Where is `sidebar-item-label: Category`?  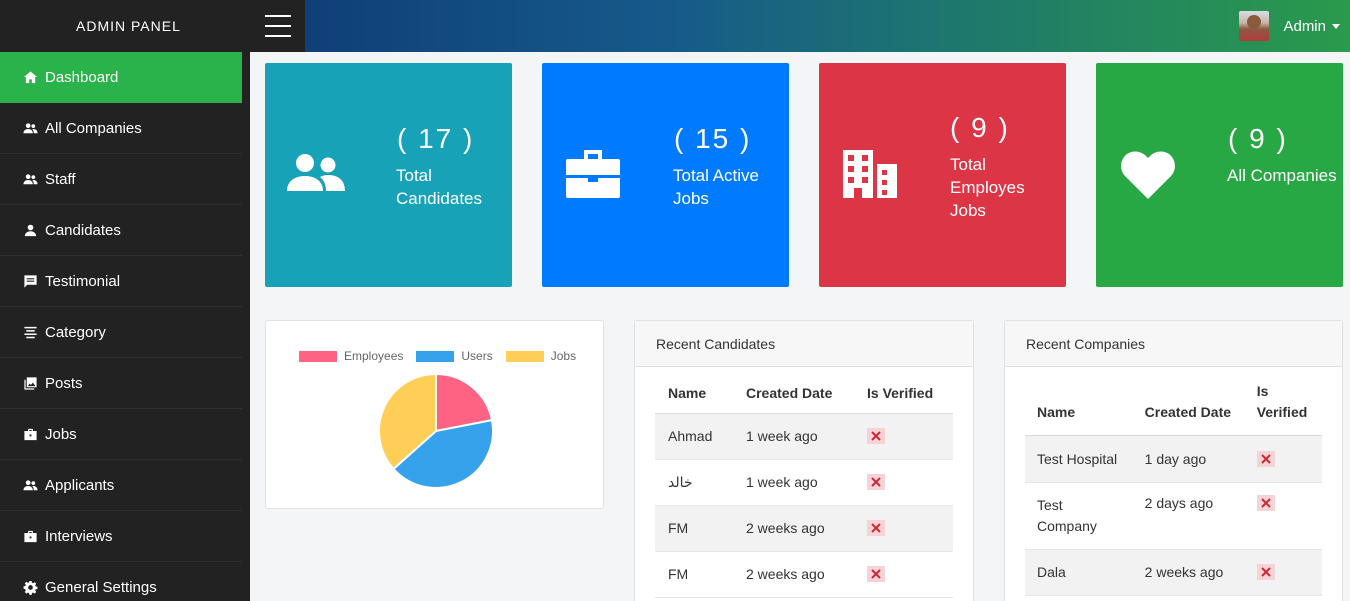 sidebar-item-label: Category is located at coordinates (75, 332).